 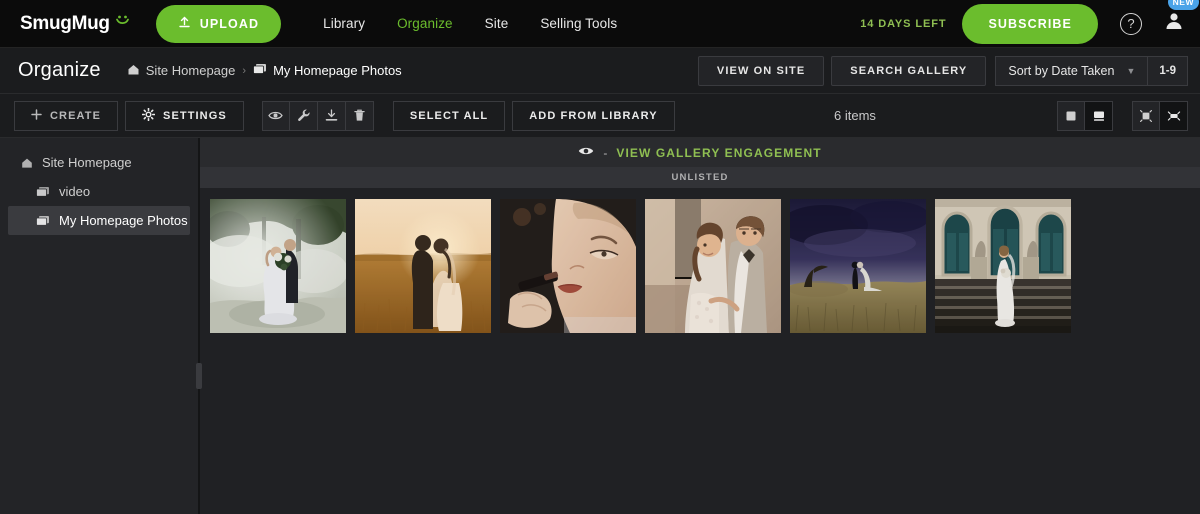 I want to click on sort-group: Sort by Date Taken ▼ 1-9, so click(x=1091, y=70).